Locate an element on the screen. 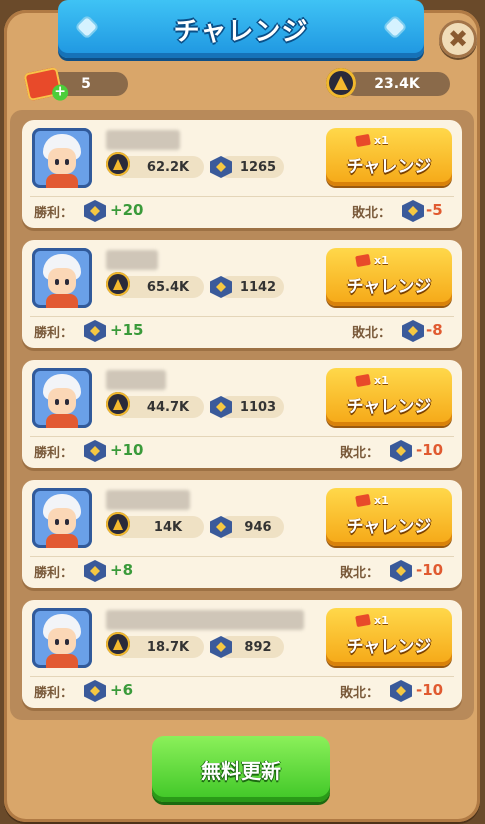 The image size is (485, 824). opponent-rating: 892 is located at coordinates (258, 647).